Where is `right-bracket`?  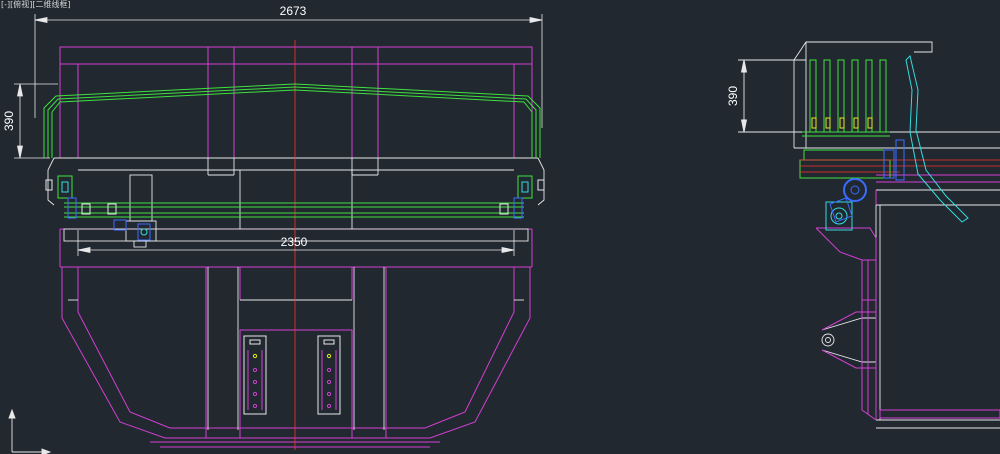 right-bracket is located at coordinates (522, 197).